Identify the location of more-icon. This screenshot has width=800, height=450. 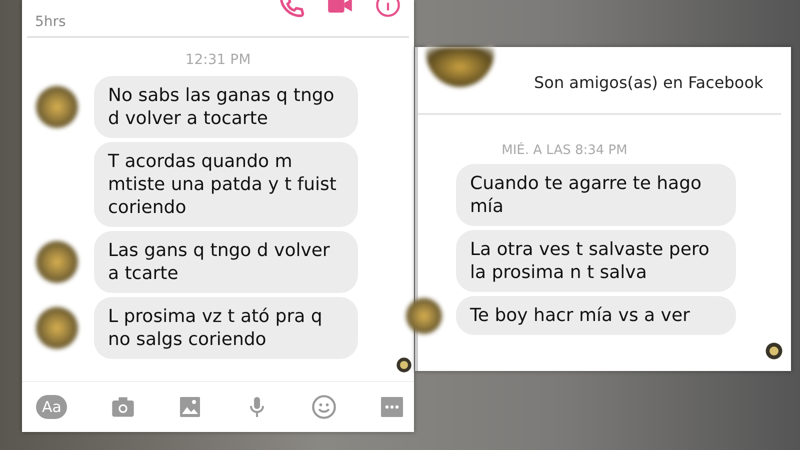
(392, 407).